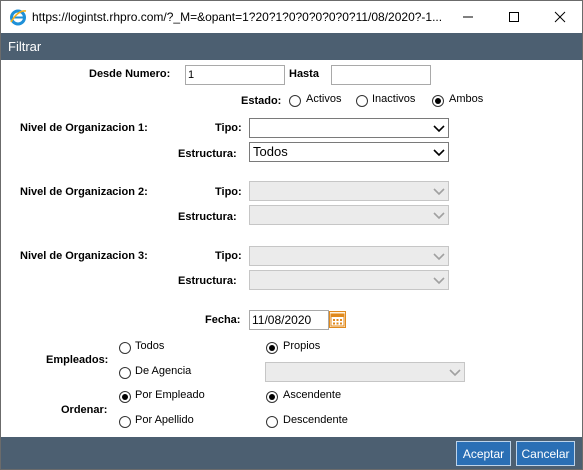 The width and height of the screenshot is (583, 470). Describe the element at coordinates (545, 453) in the screenshot. I see `cancelar-button: Cancelar` at that location.